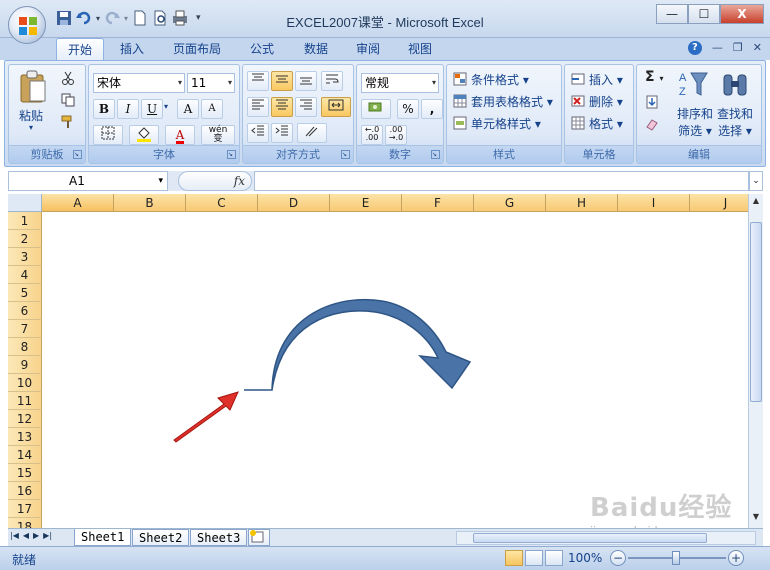 The width and height of the screenshot is (770, 570). I want to click on format-painter-icon, so click(68, 122).